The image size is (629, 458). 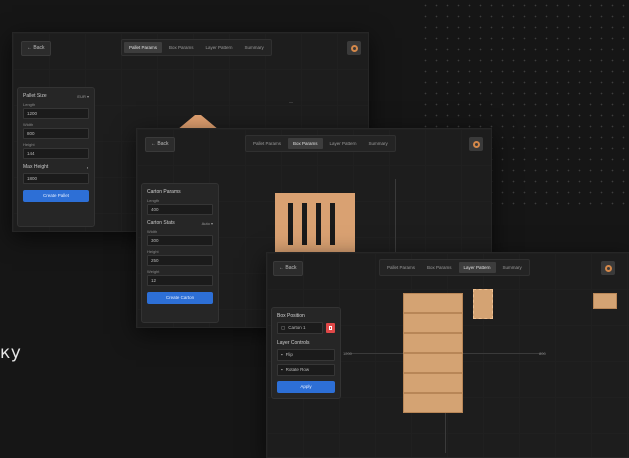 What do you see at coordinates (306, 387) in the screenshot?
I see `apply-button: Apply` at bounding box center [306, 387].